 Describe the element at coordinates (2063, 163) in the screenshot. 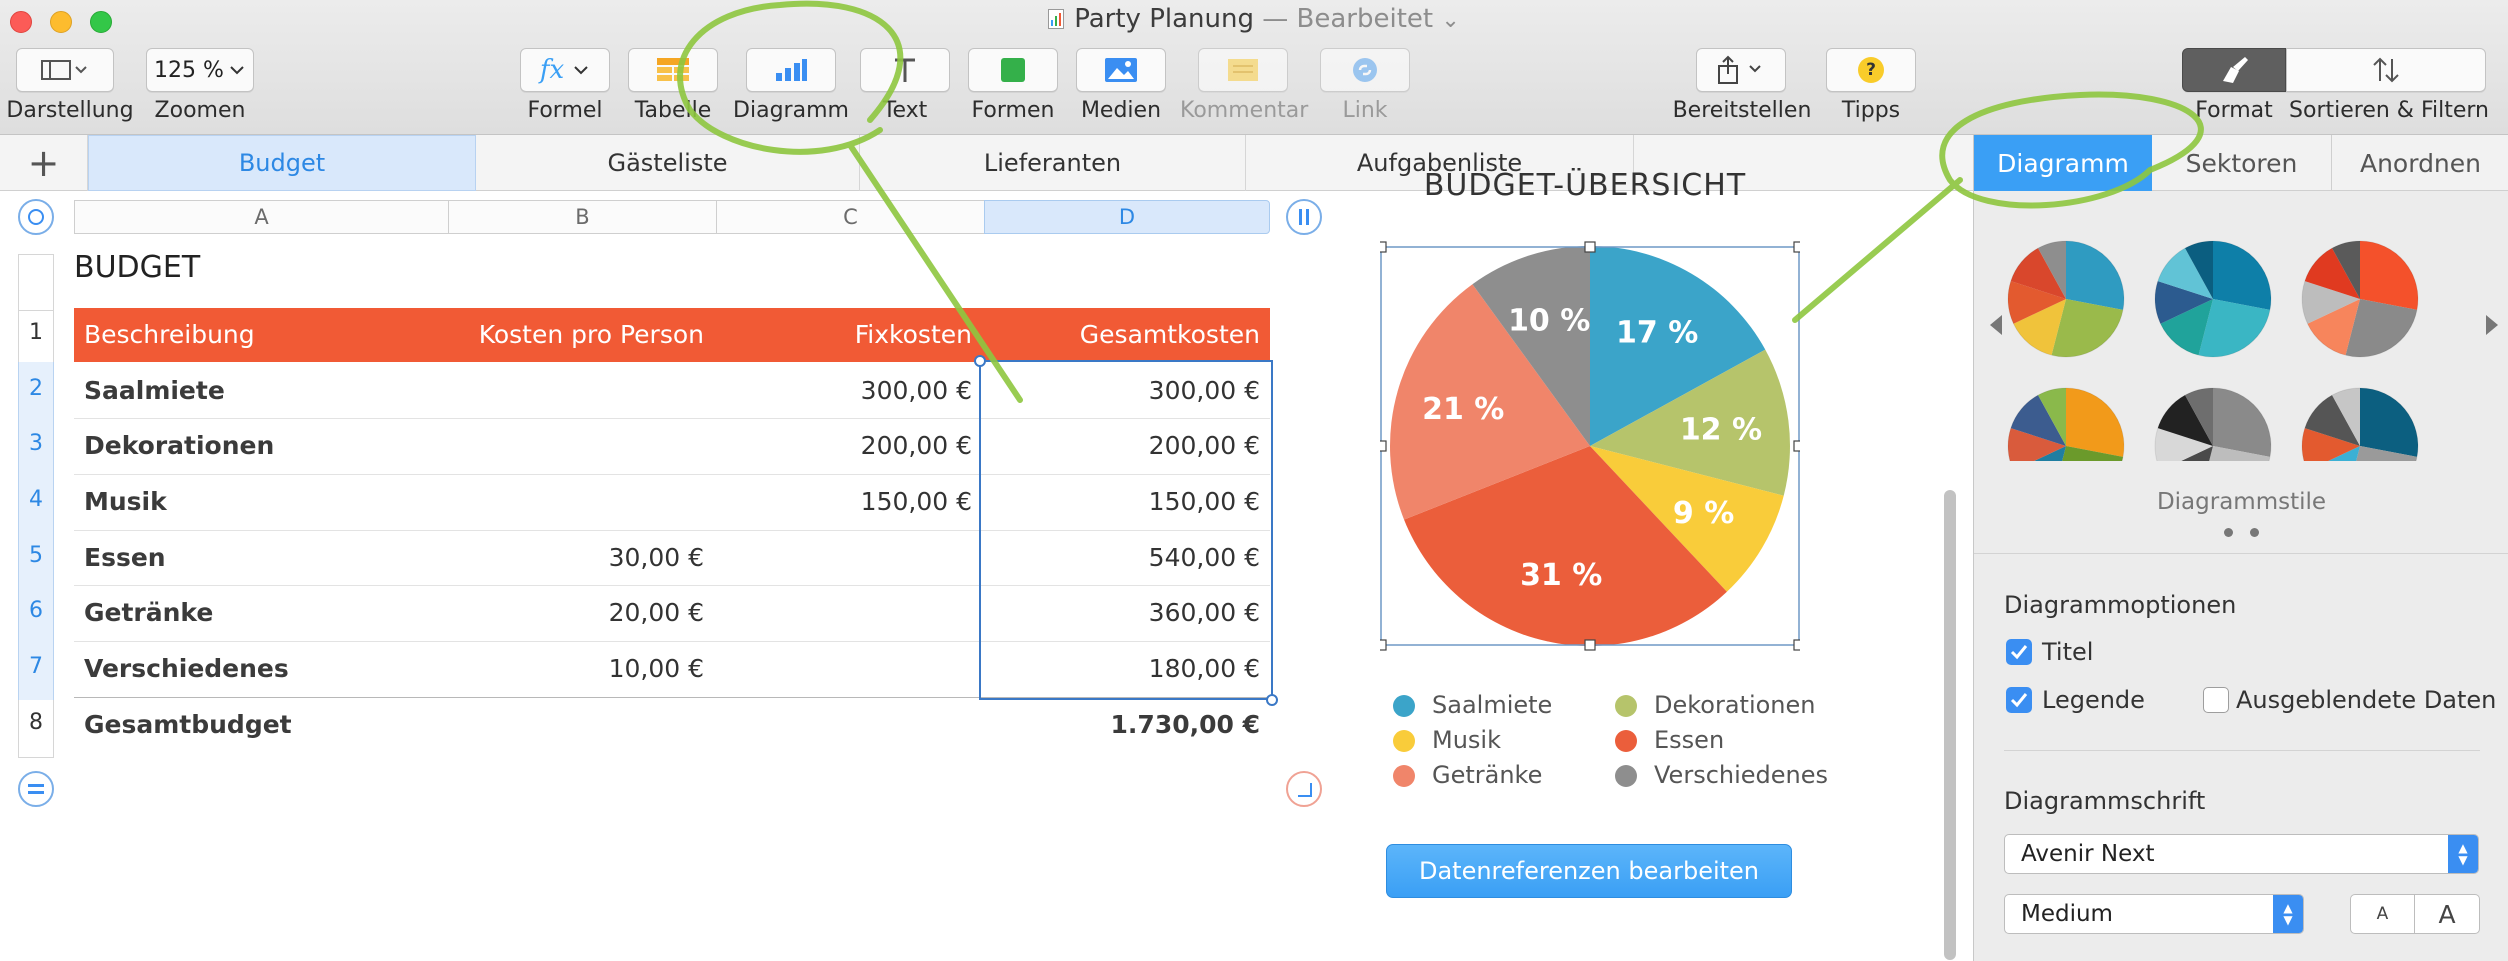

I see `sidebar-tab-chart: Diagramm` at that location.